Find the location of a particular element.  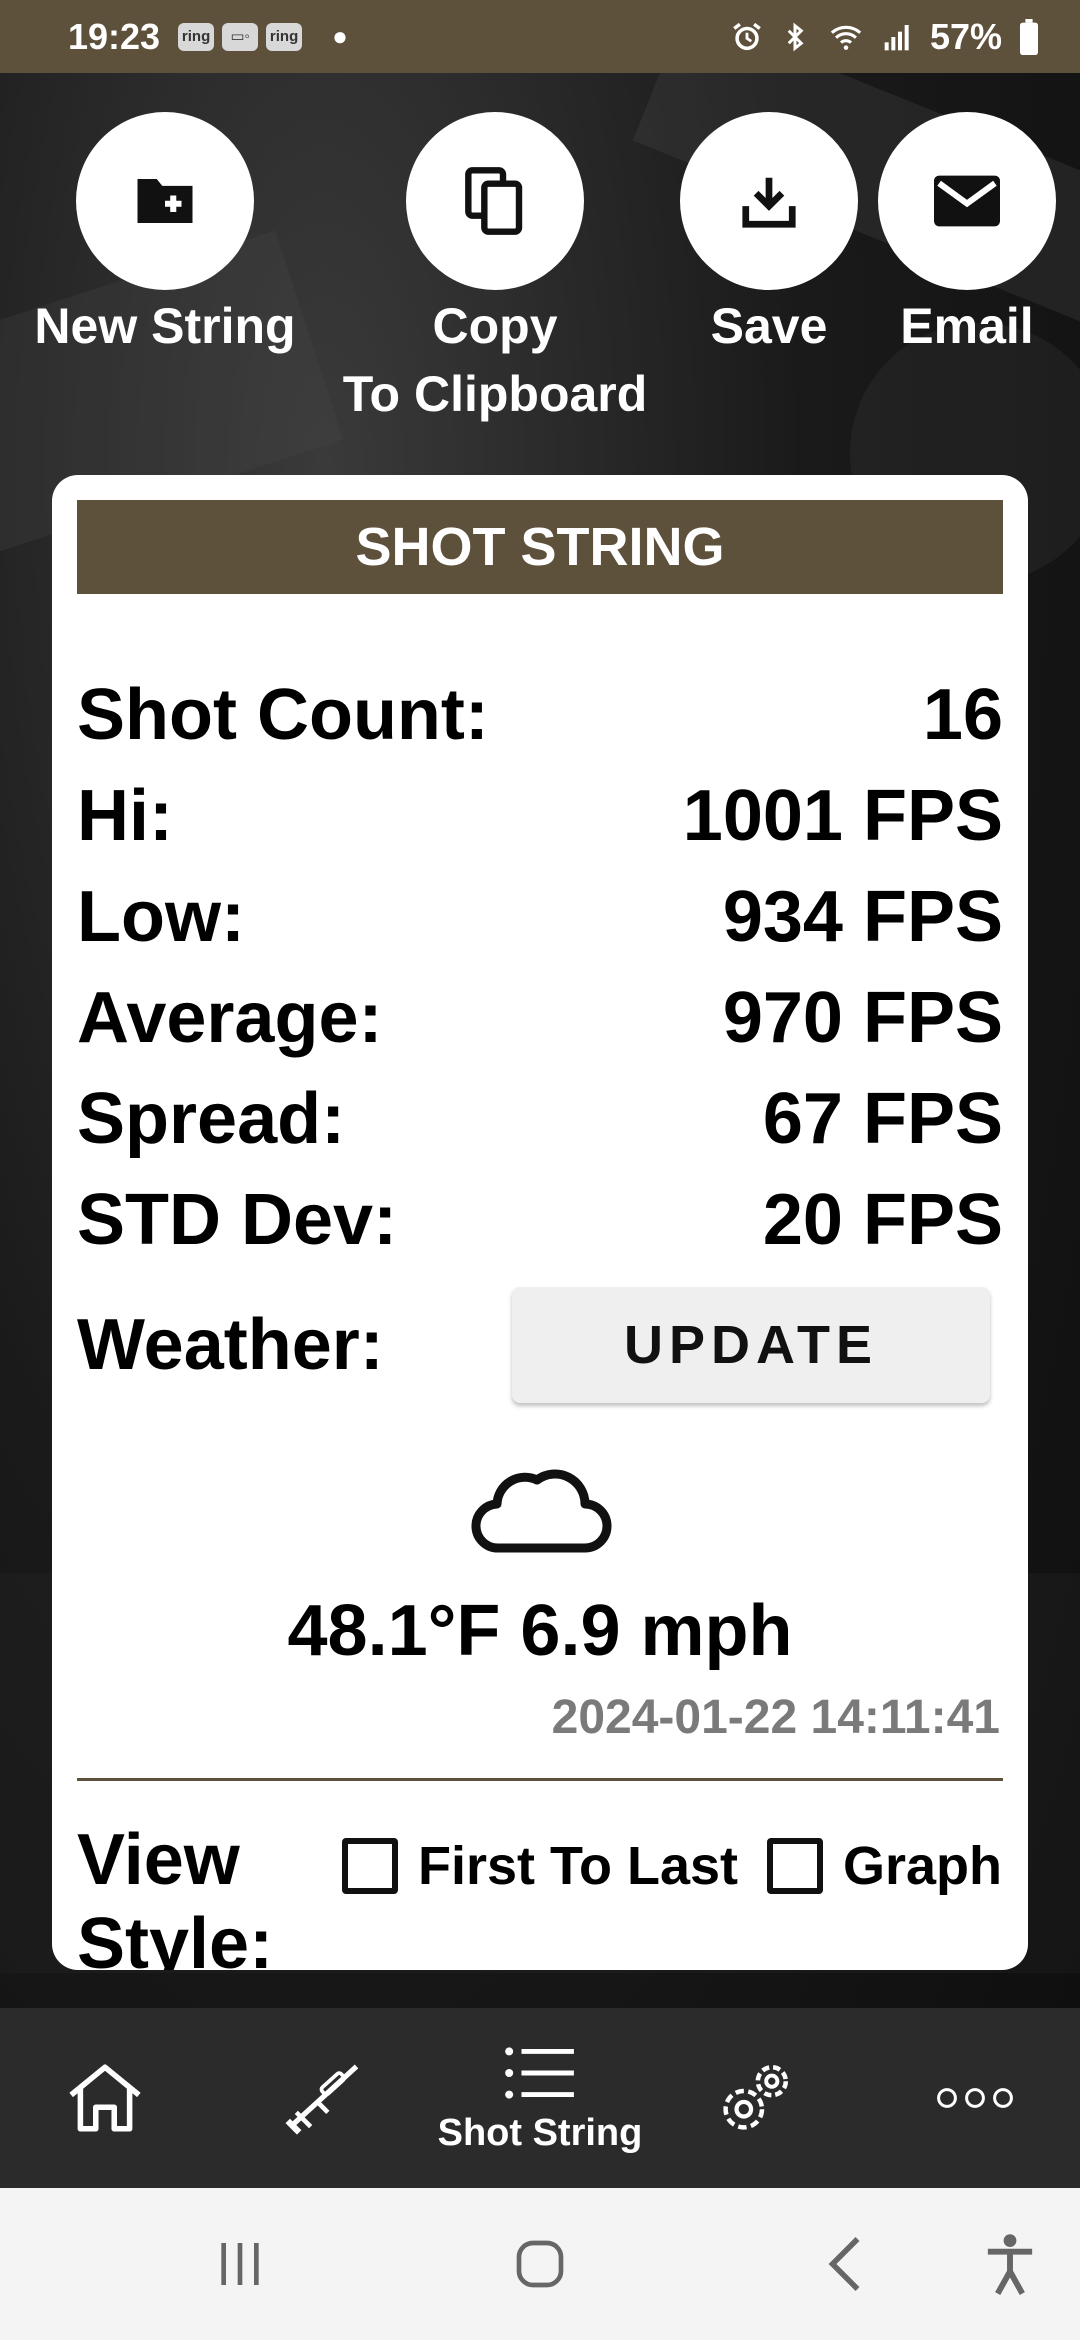

home-system-icon is located at coordinates (540, 2264).